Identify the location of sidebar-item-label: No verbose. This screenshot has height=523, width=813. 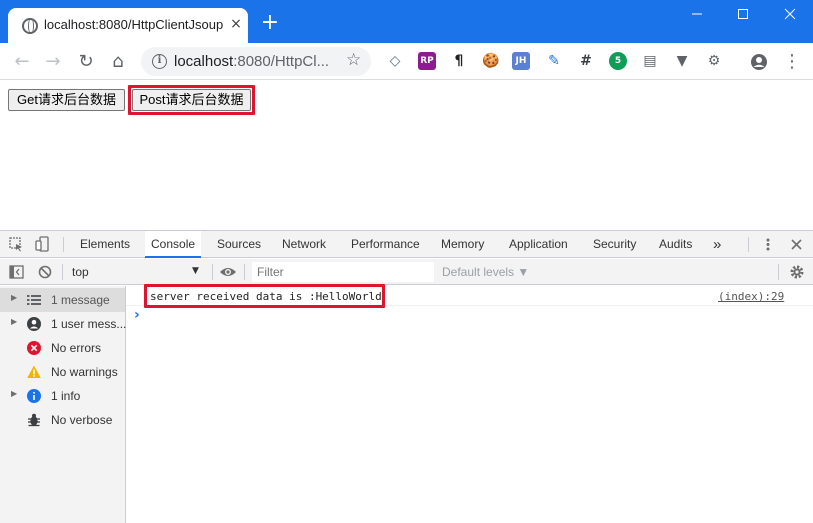
(82, 420).